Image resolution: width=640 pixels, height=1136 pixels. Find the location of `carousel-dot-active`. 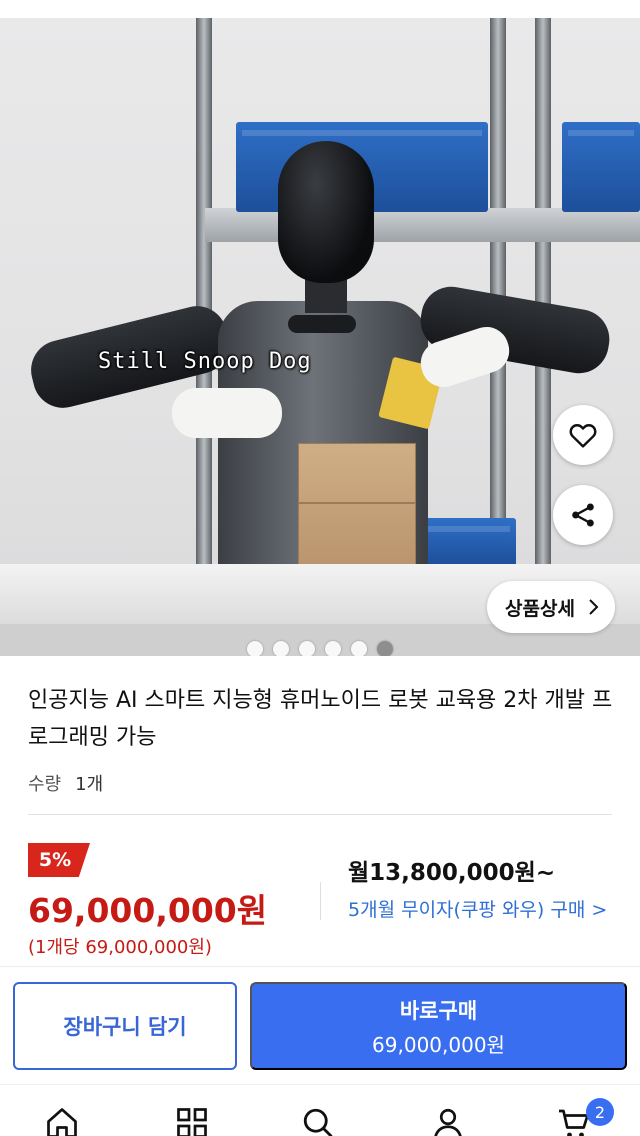

carousel-dot-active is located at coordinates (359, 648).